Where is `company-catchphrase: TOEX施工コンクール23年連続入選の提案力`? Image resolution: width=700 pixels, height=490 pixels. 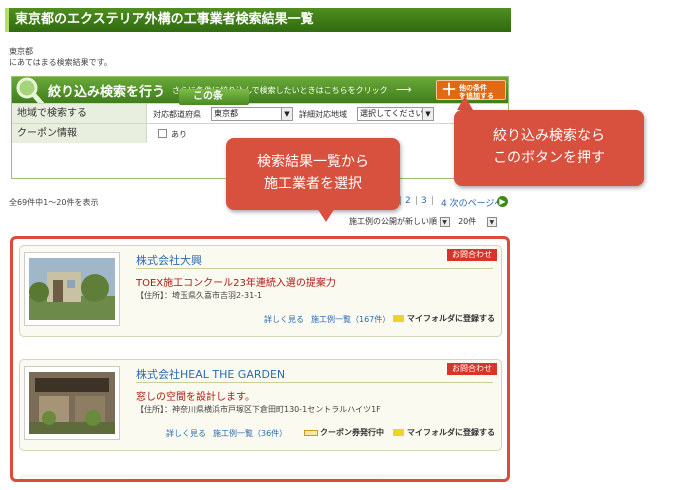
company-catchphrase: TOEX施工コンクール23年連続入選の提案力 is located at coordinates (236, 283).